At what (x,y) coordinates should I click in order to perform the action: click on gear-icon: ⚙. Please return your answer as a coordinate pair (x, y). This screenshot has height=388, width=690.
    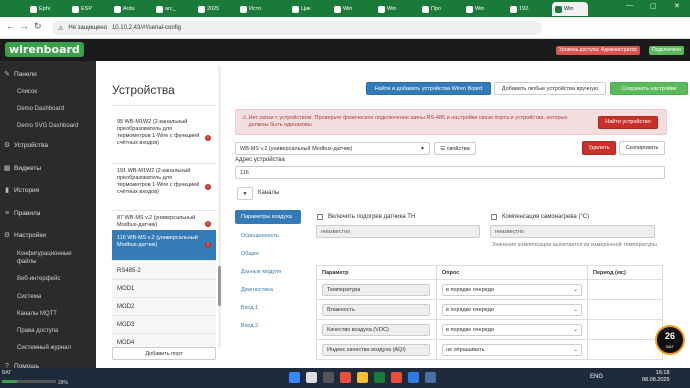
    Looking at the image, I should click on (7, 235).